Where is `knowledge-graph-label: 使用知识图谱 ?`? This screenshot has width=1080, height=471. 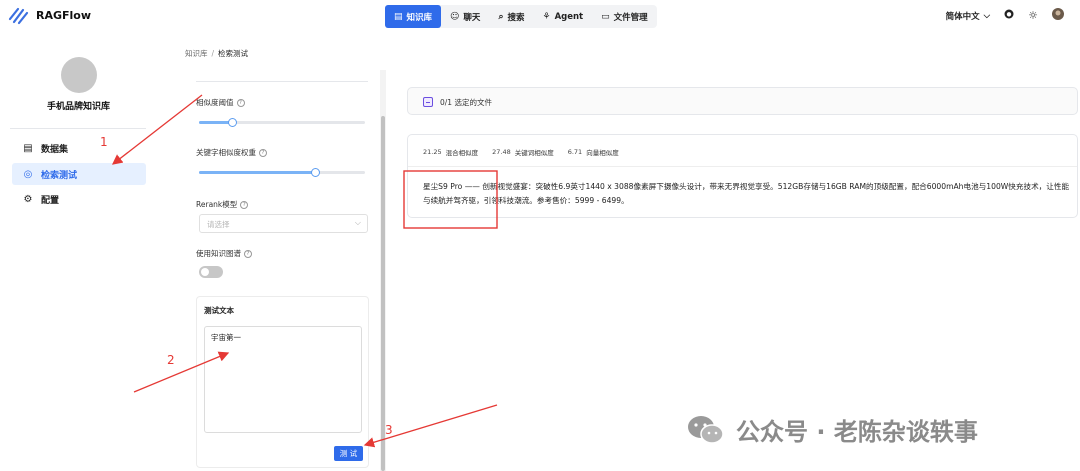
knowledge-graph-label: 使用知识图谱 ? is located at coordinates (224, 253).